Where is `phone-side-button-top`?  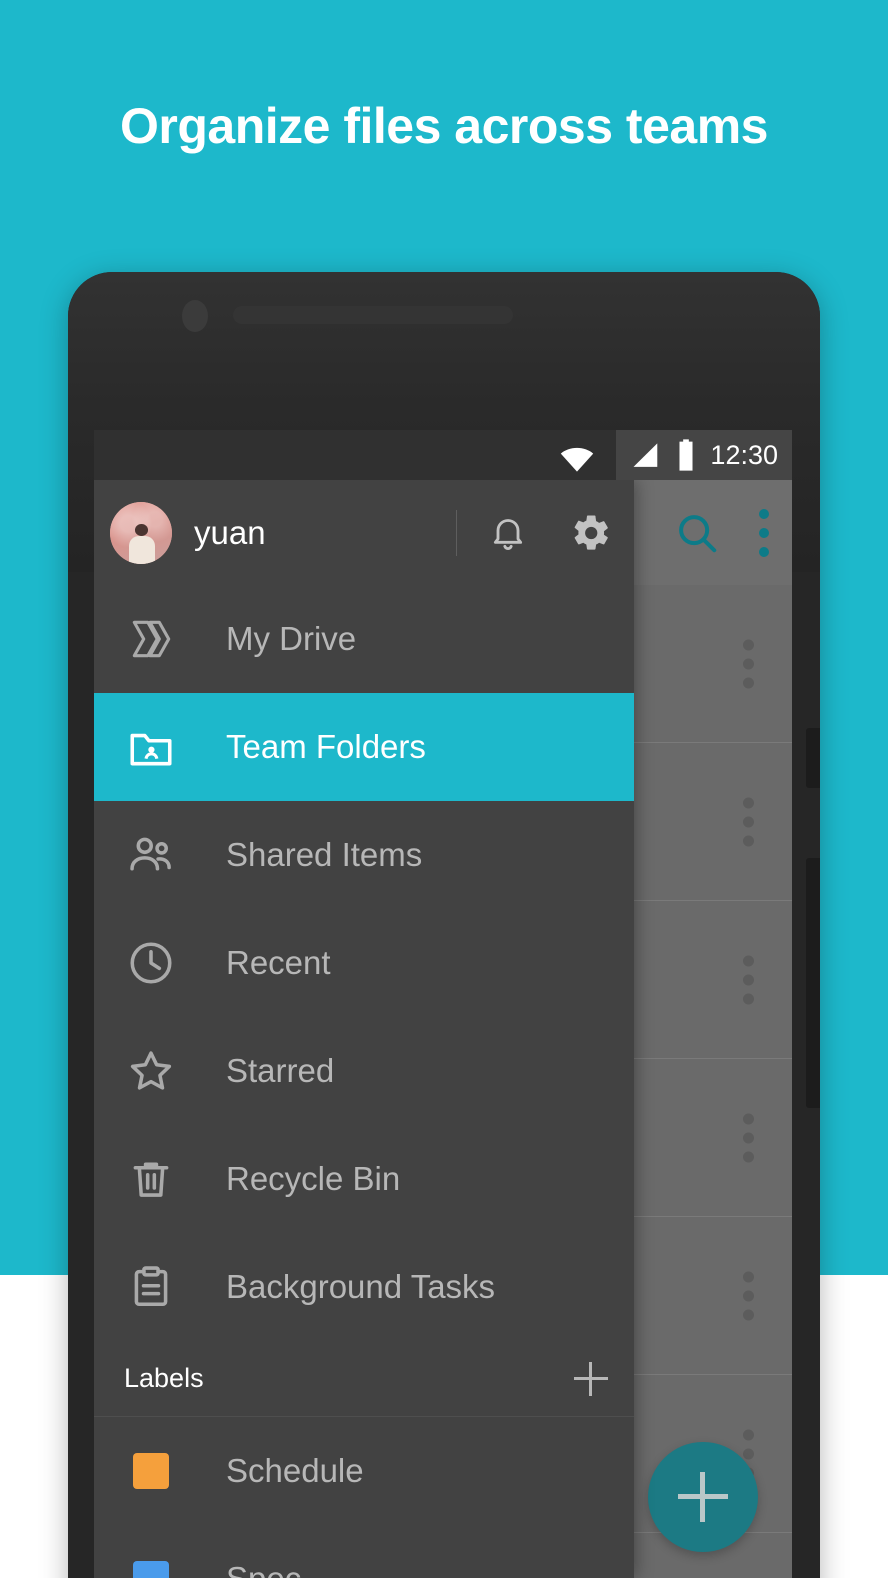
phone-side-button-top is located at coordinates (813, 758).